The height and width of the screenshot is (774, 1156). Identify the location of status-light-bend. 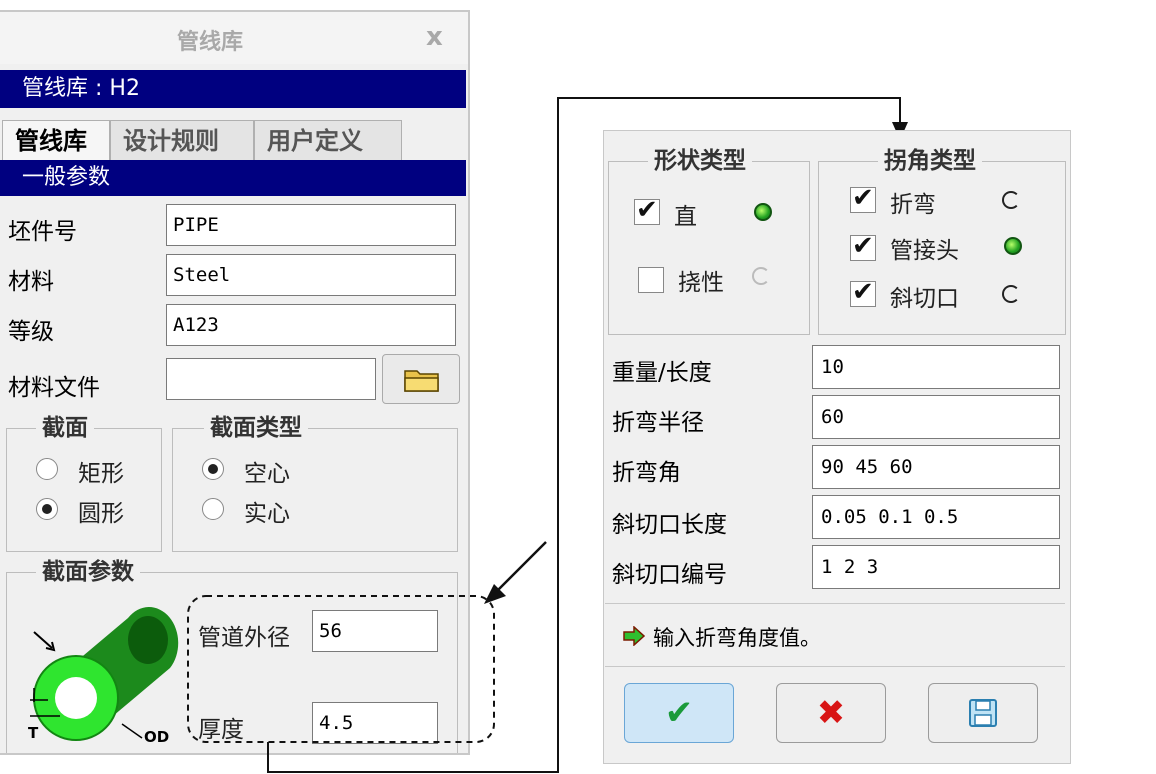
(1011, 200).